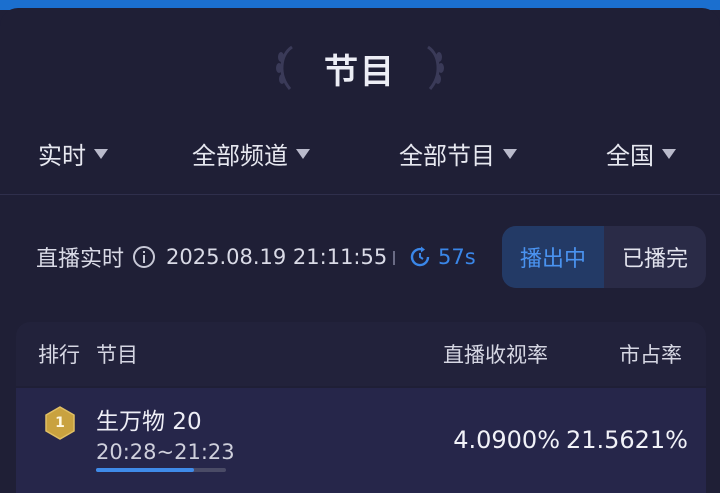 This screenshot has height=493, width=720. What do you see at coordinates (80, 259) in the screenshot?
I see `live-label: 直播实时` at bounding box center [80, 259].